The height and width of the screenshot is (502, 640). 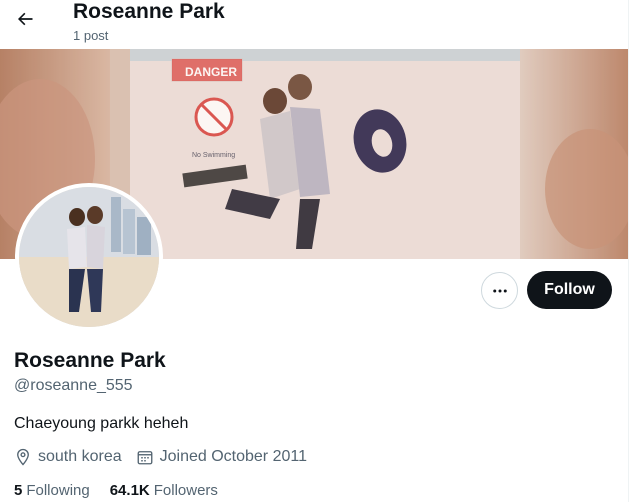 I want to click on more-options-button, so click(x=499, y=290).